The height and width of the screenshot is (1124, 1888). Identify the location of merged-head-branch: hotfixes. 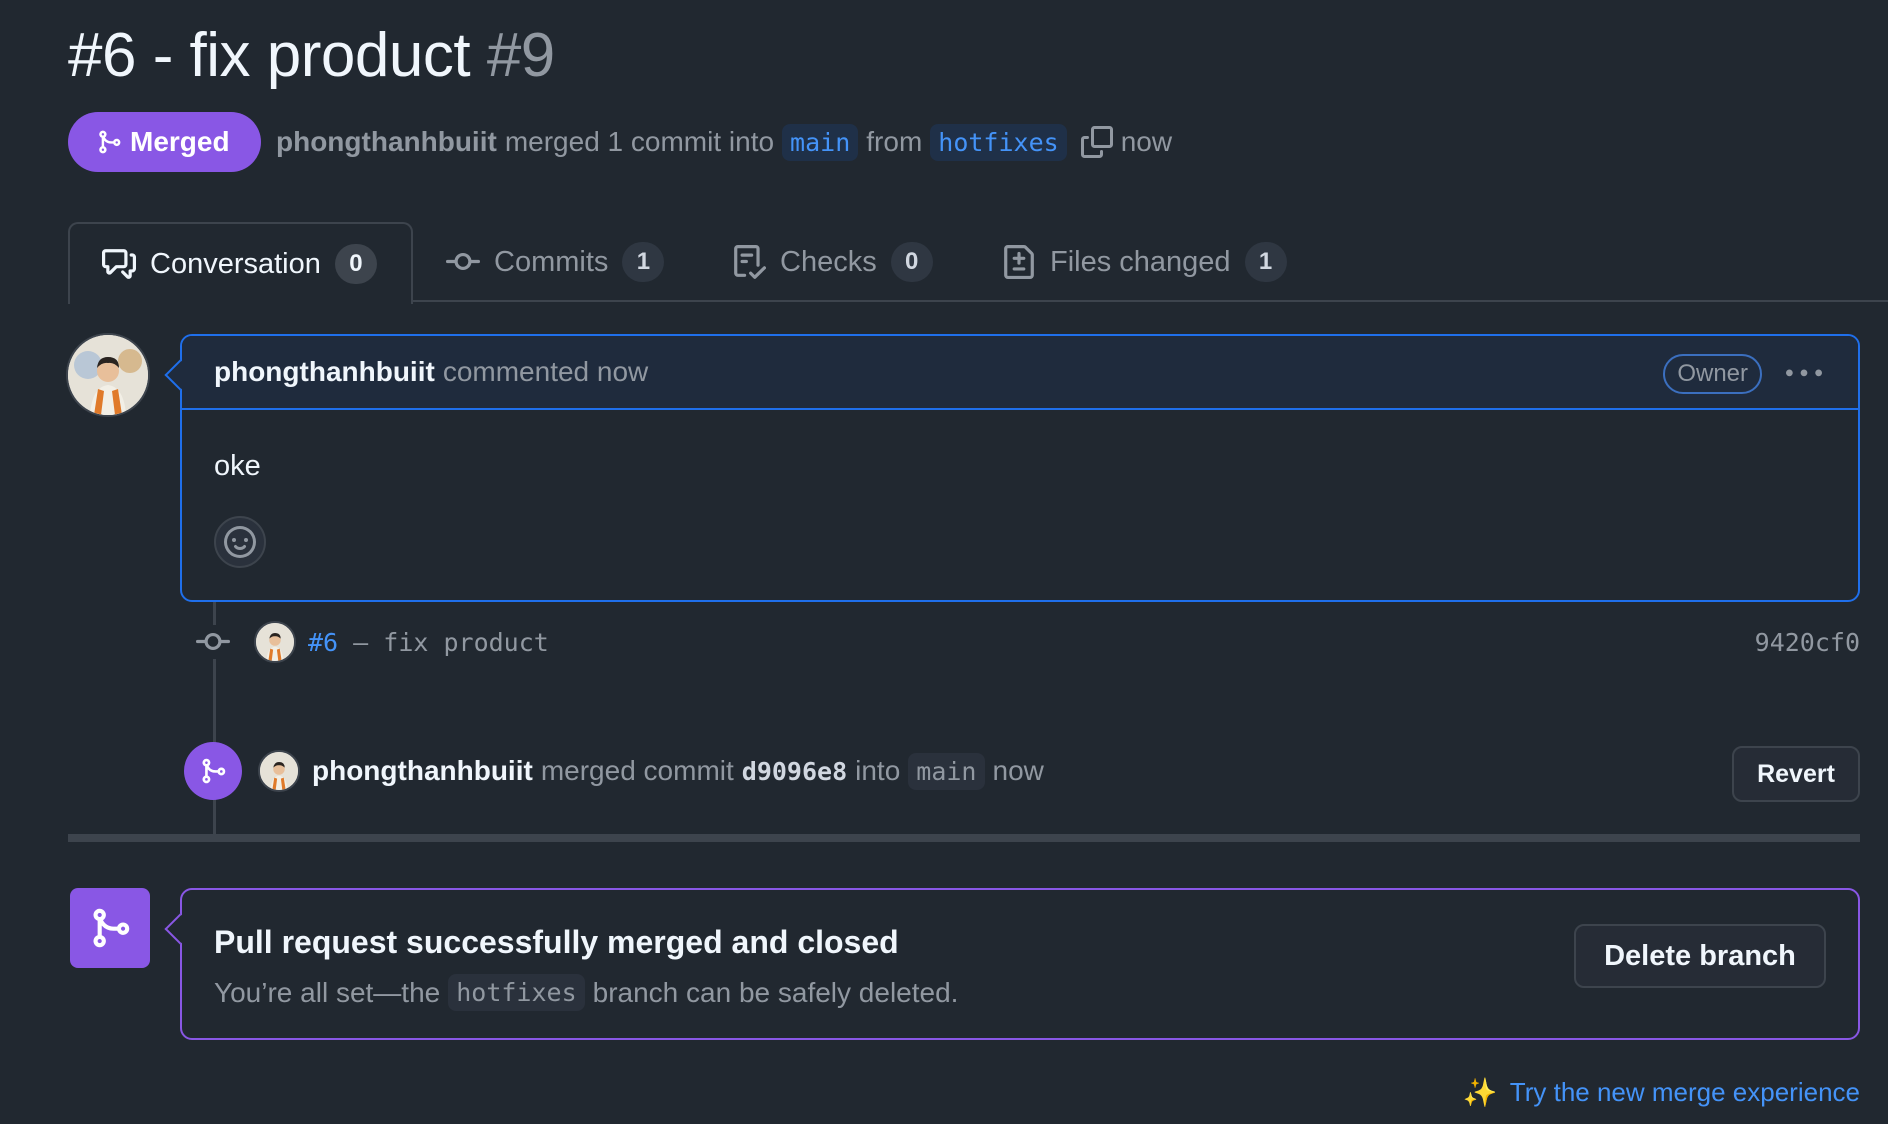
(516, 992).